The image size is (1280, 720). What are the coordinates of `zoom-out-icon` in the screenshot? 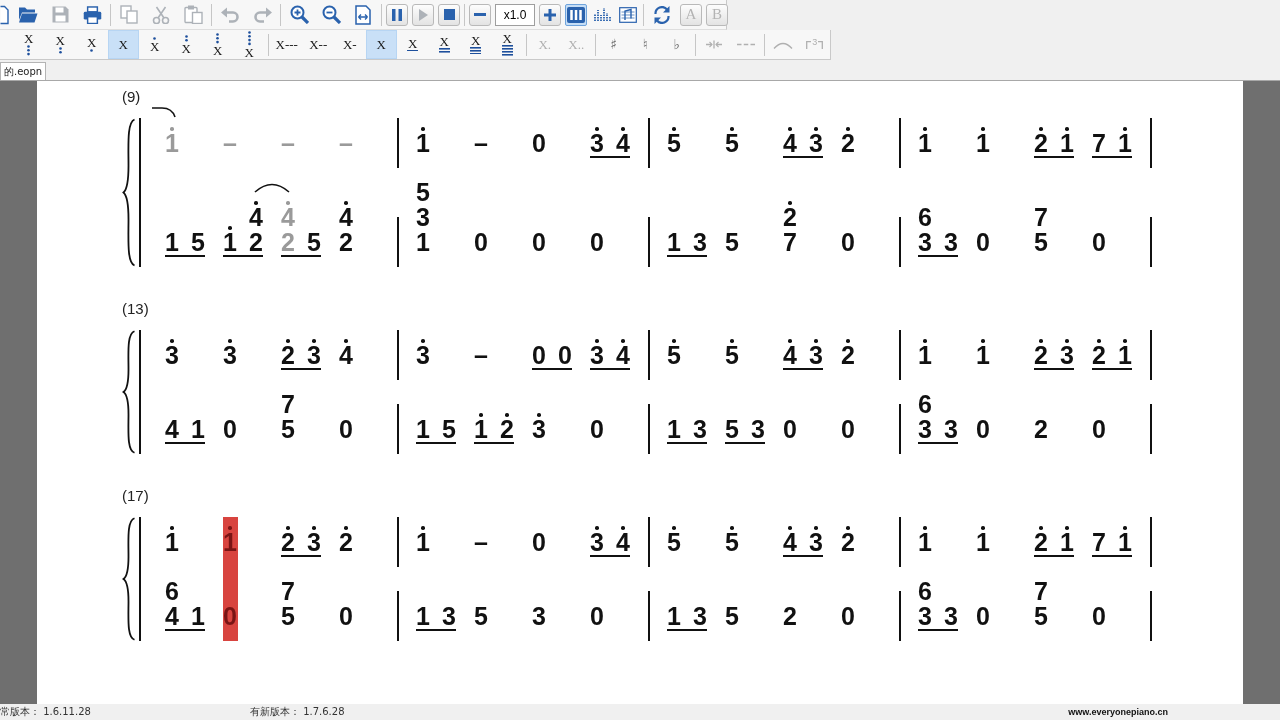 It's located at (331, 14).